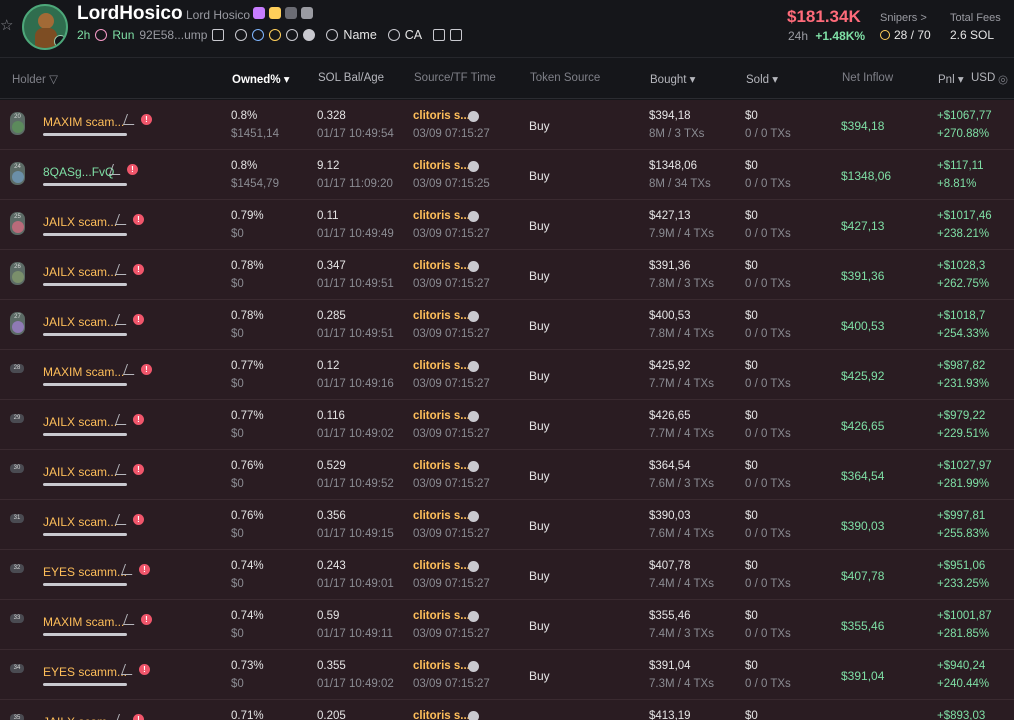 The image size is (1014, 720). What do you see at coordinates (332, 35) in the screenshot?
I see `search-name-icon` at bounding box center [332, 35].